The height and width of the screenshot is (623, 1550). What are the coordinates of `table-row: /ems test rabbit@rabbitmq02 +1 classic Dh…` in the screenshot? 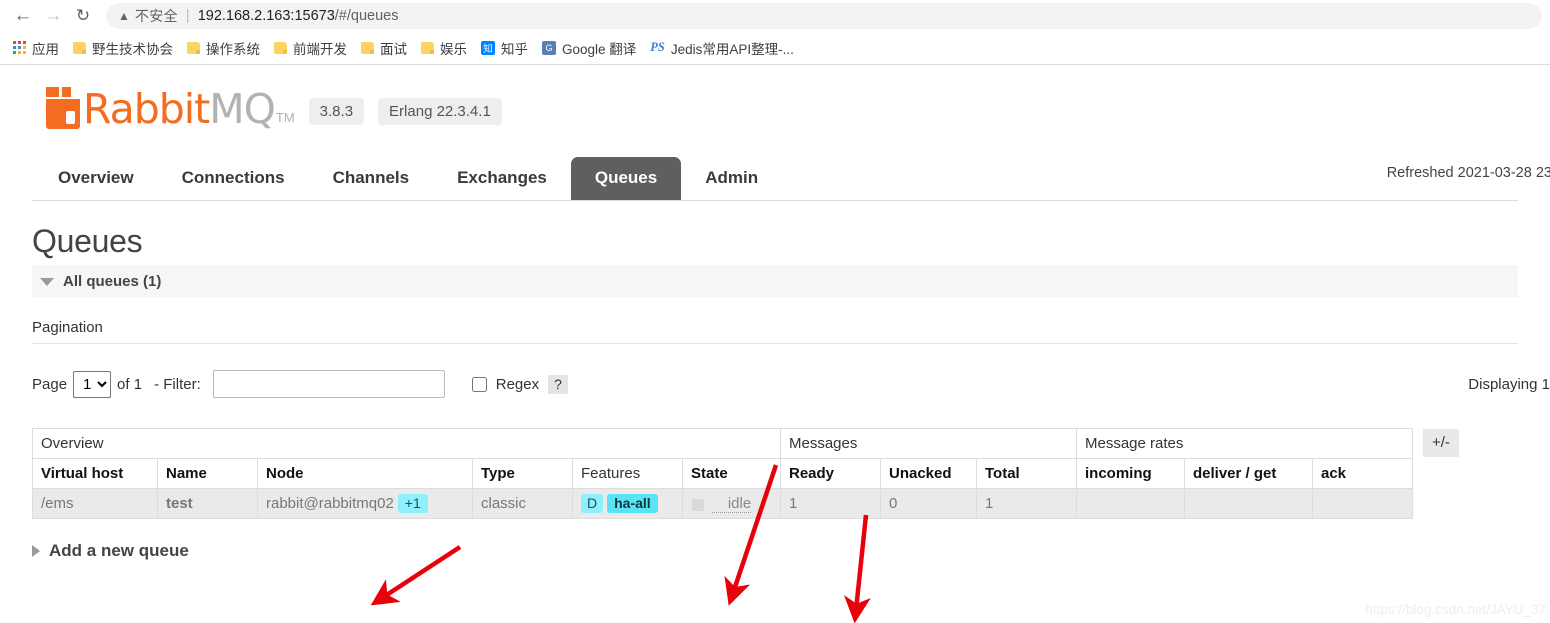 It's located at (722, 503).